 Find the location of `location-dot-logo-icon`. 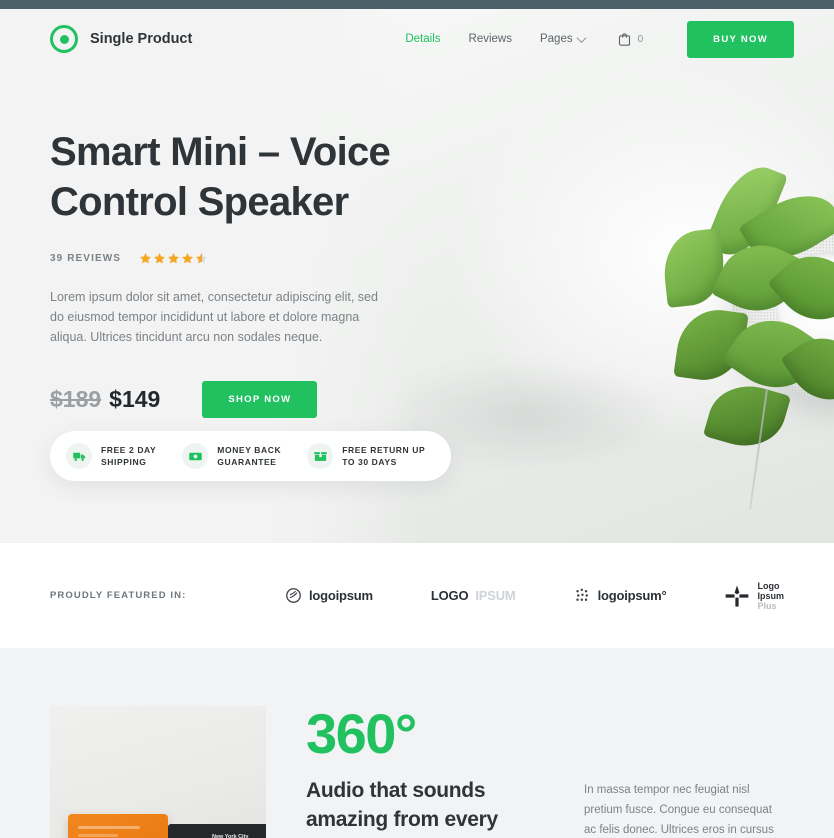

location-dot-logo-icon is located at coordinates (64, 39).